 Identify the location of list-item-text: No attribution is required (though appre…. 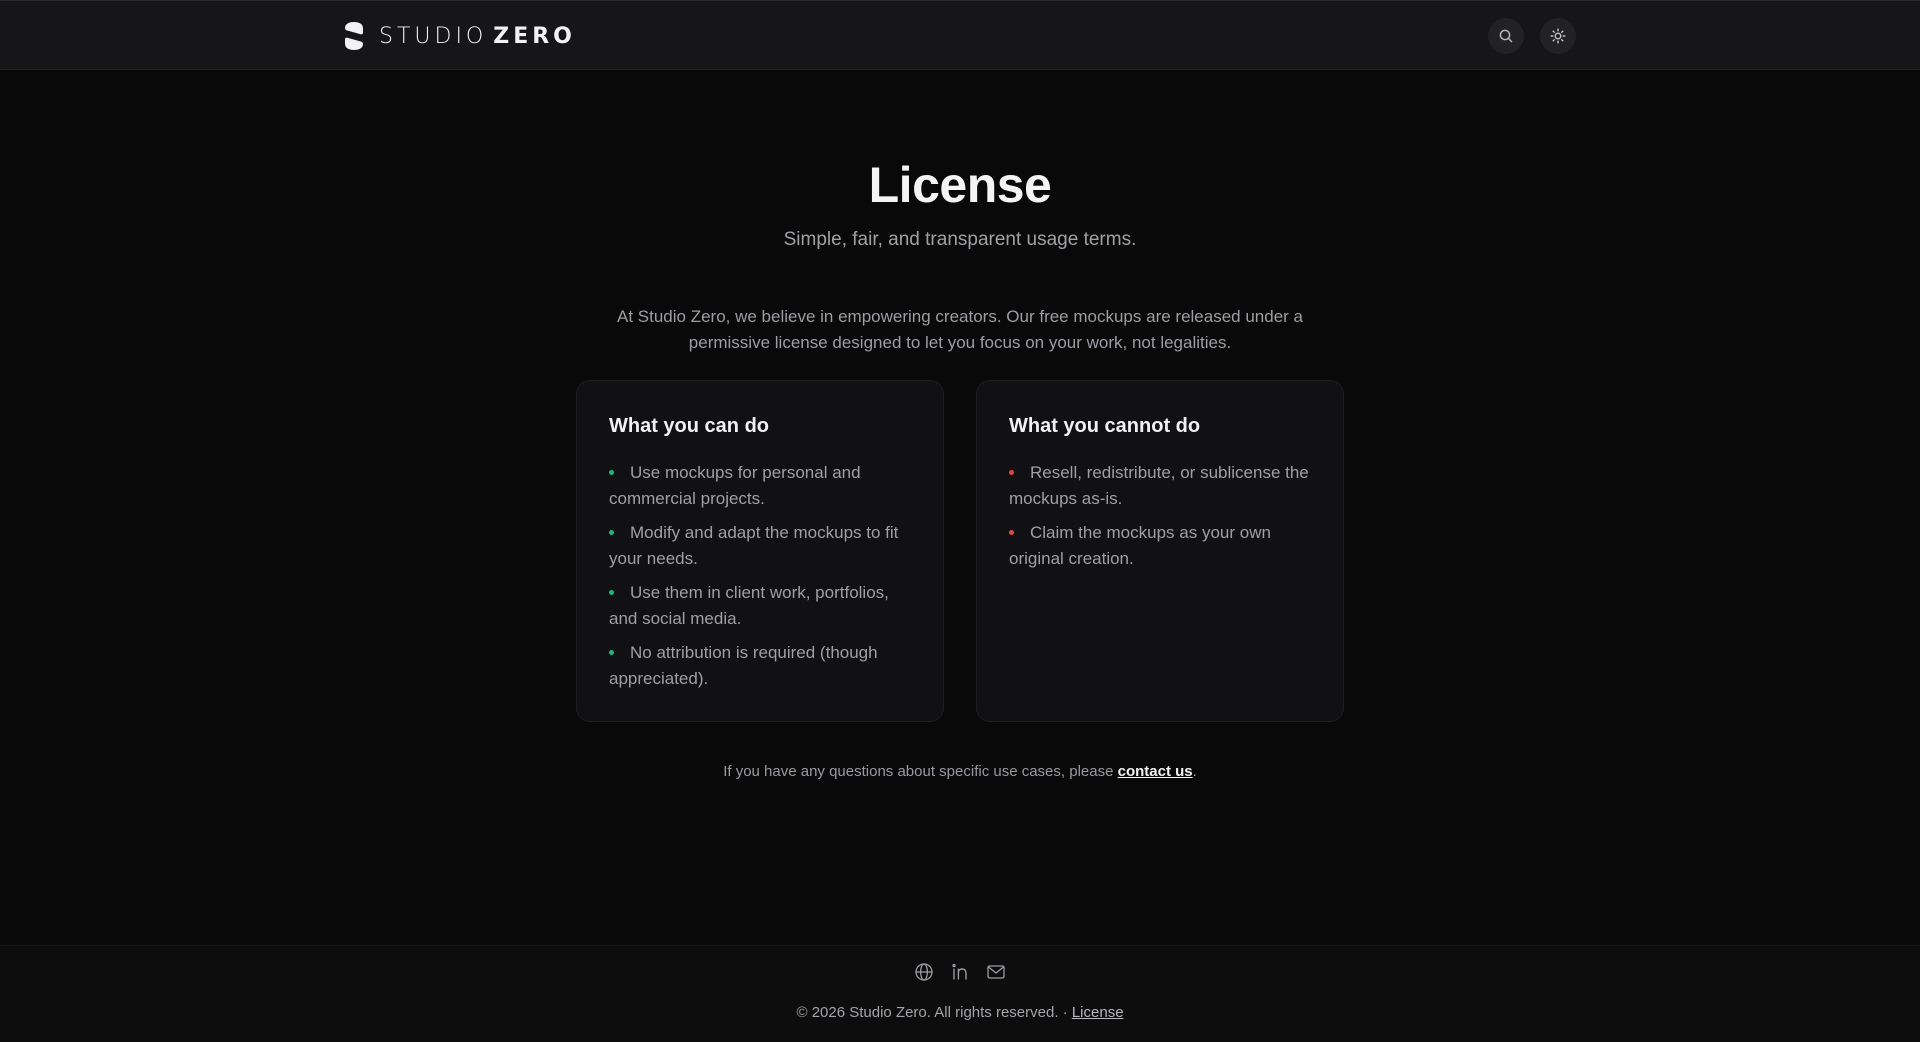
(743, 665).